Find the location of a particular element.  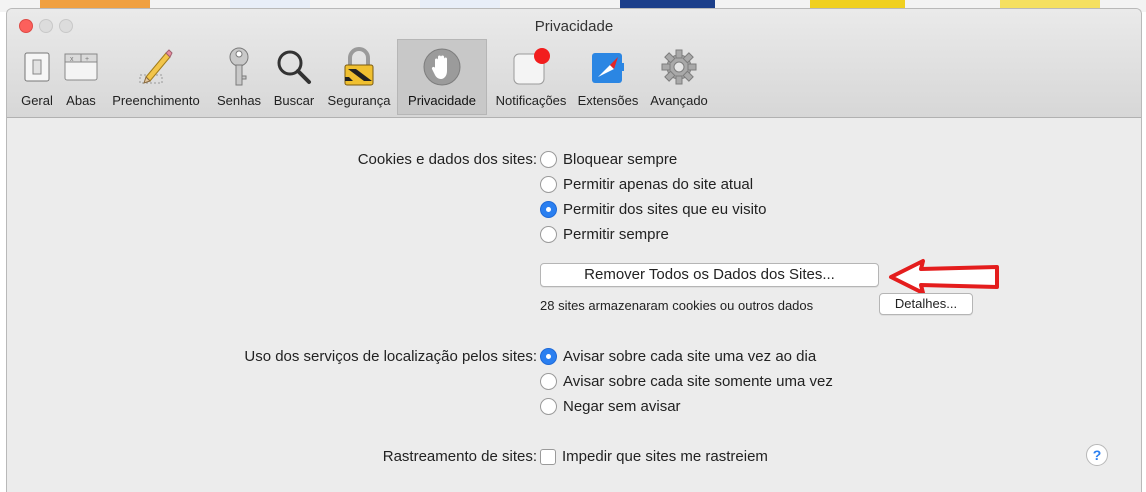

option-label: Permitir dos sites que eu visito is located at coordinates (665, 209).